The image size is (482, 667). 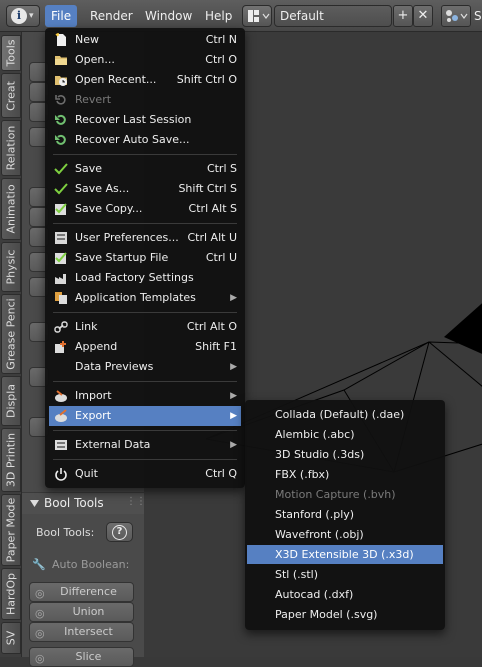 I want to click on menu-item-save: Save Ctrl S, so click(x=145, y=169).